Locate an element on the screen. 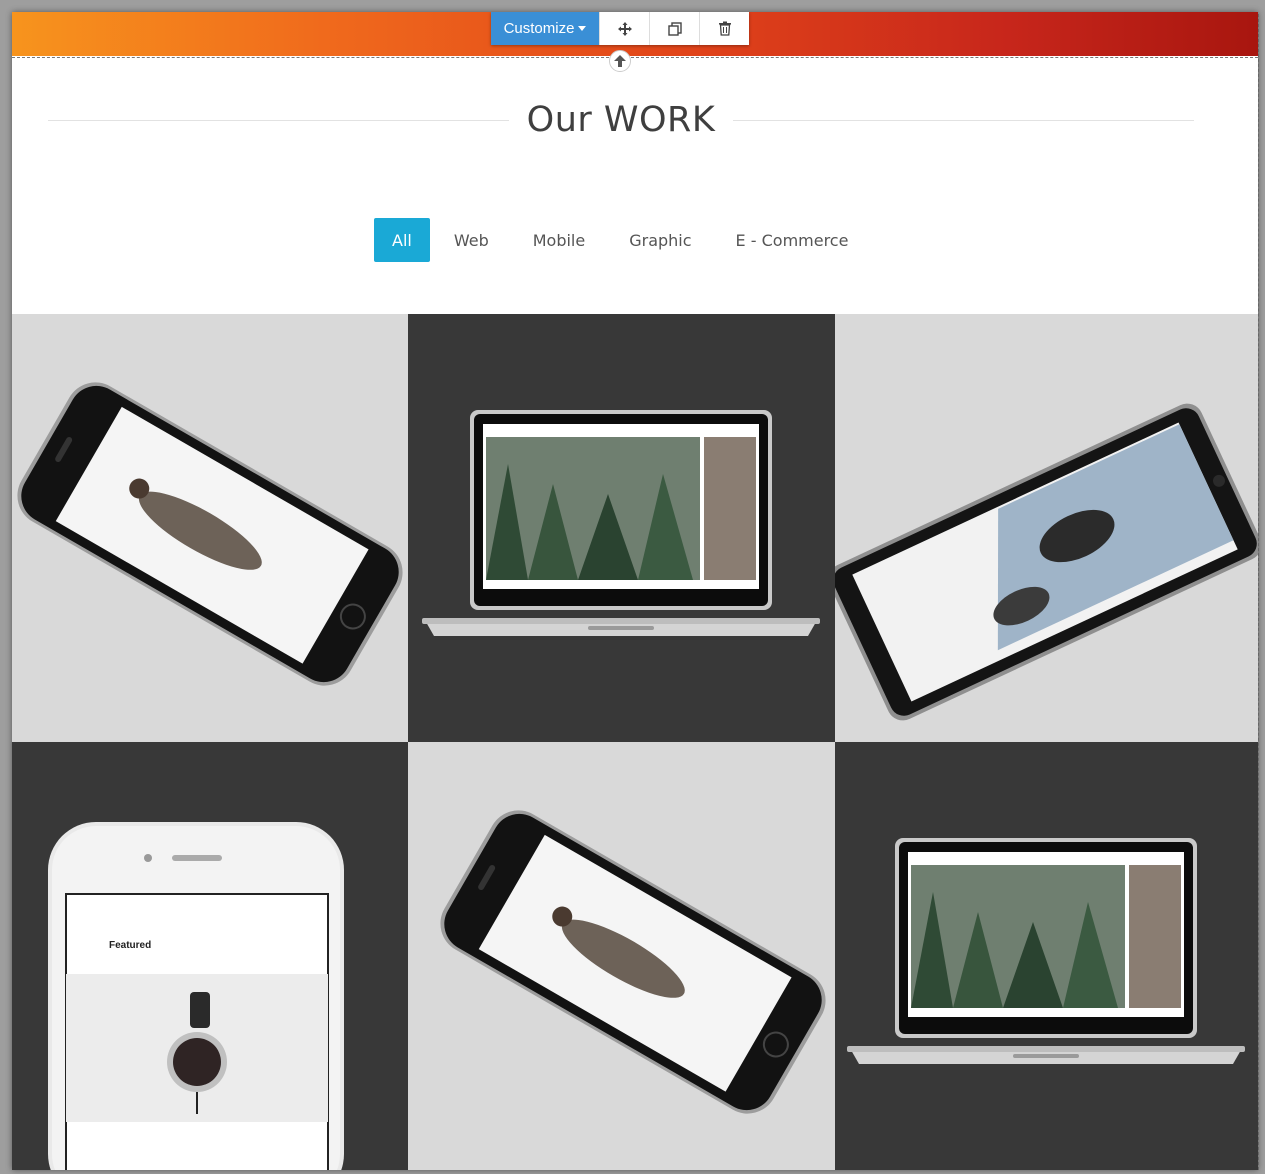 The height and width of the screenshot is (1174, 1265). move-arrows-icon is located at coordinates (624, 28).